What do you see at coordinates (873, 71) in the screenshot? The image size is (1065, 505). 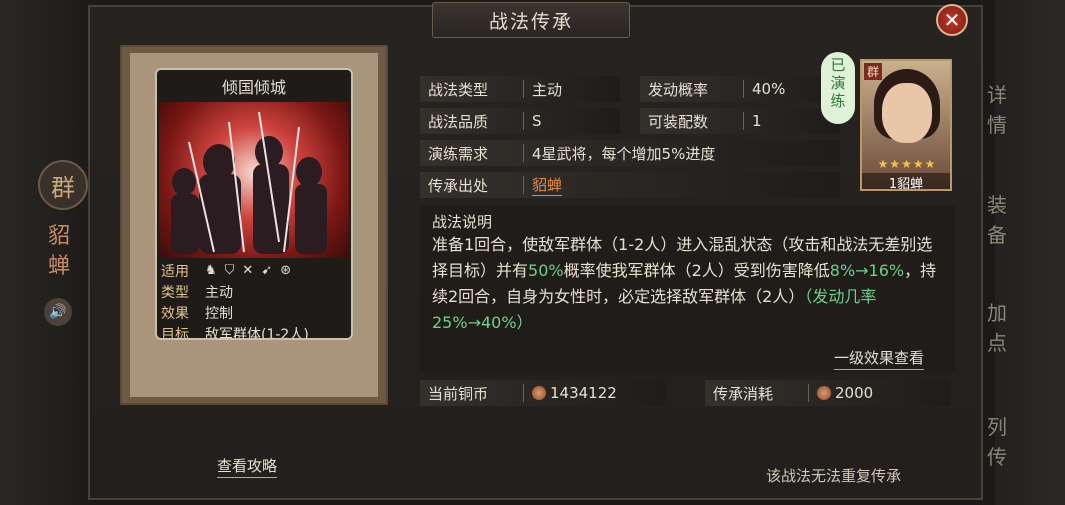 I see `hero-faction-tag: 群` at bounding box center [873, 71].